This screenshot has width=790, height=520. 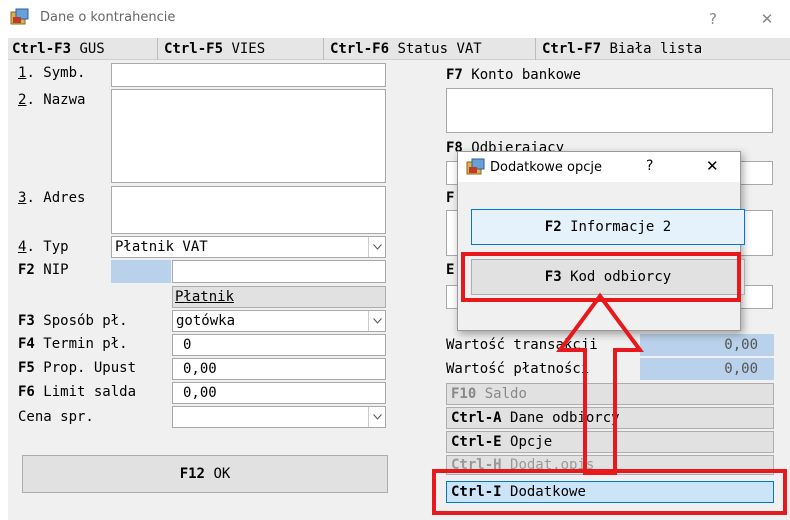 What do you see at coordinates (513, 75) in the screenshot?
I see `konto-label: F7 Konto bankowe` at bounding box center [513, 75].